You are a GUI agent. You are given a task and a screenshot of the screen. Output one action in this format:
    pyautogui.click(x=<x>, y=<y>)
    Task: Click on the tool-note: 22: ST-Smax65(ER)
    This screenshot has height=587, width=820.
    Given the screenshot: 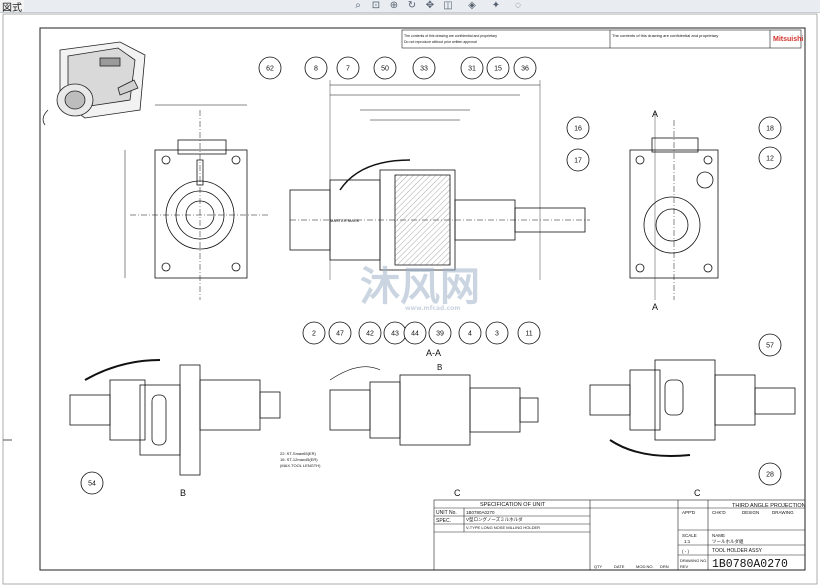 What is the action you would take?
    pyautogui.click(x=298, y=453)
    